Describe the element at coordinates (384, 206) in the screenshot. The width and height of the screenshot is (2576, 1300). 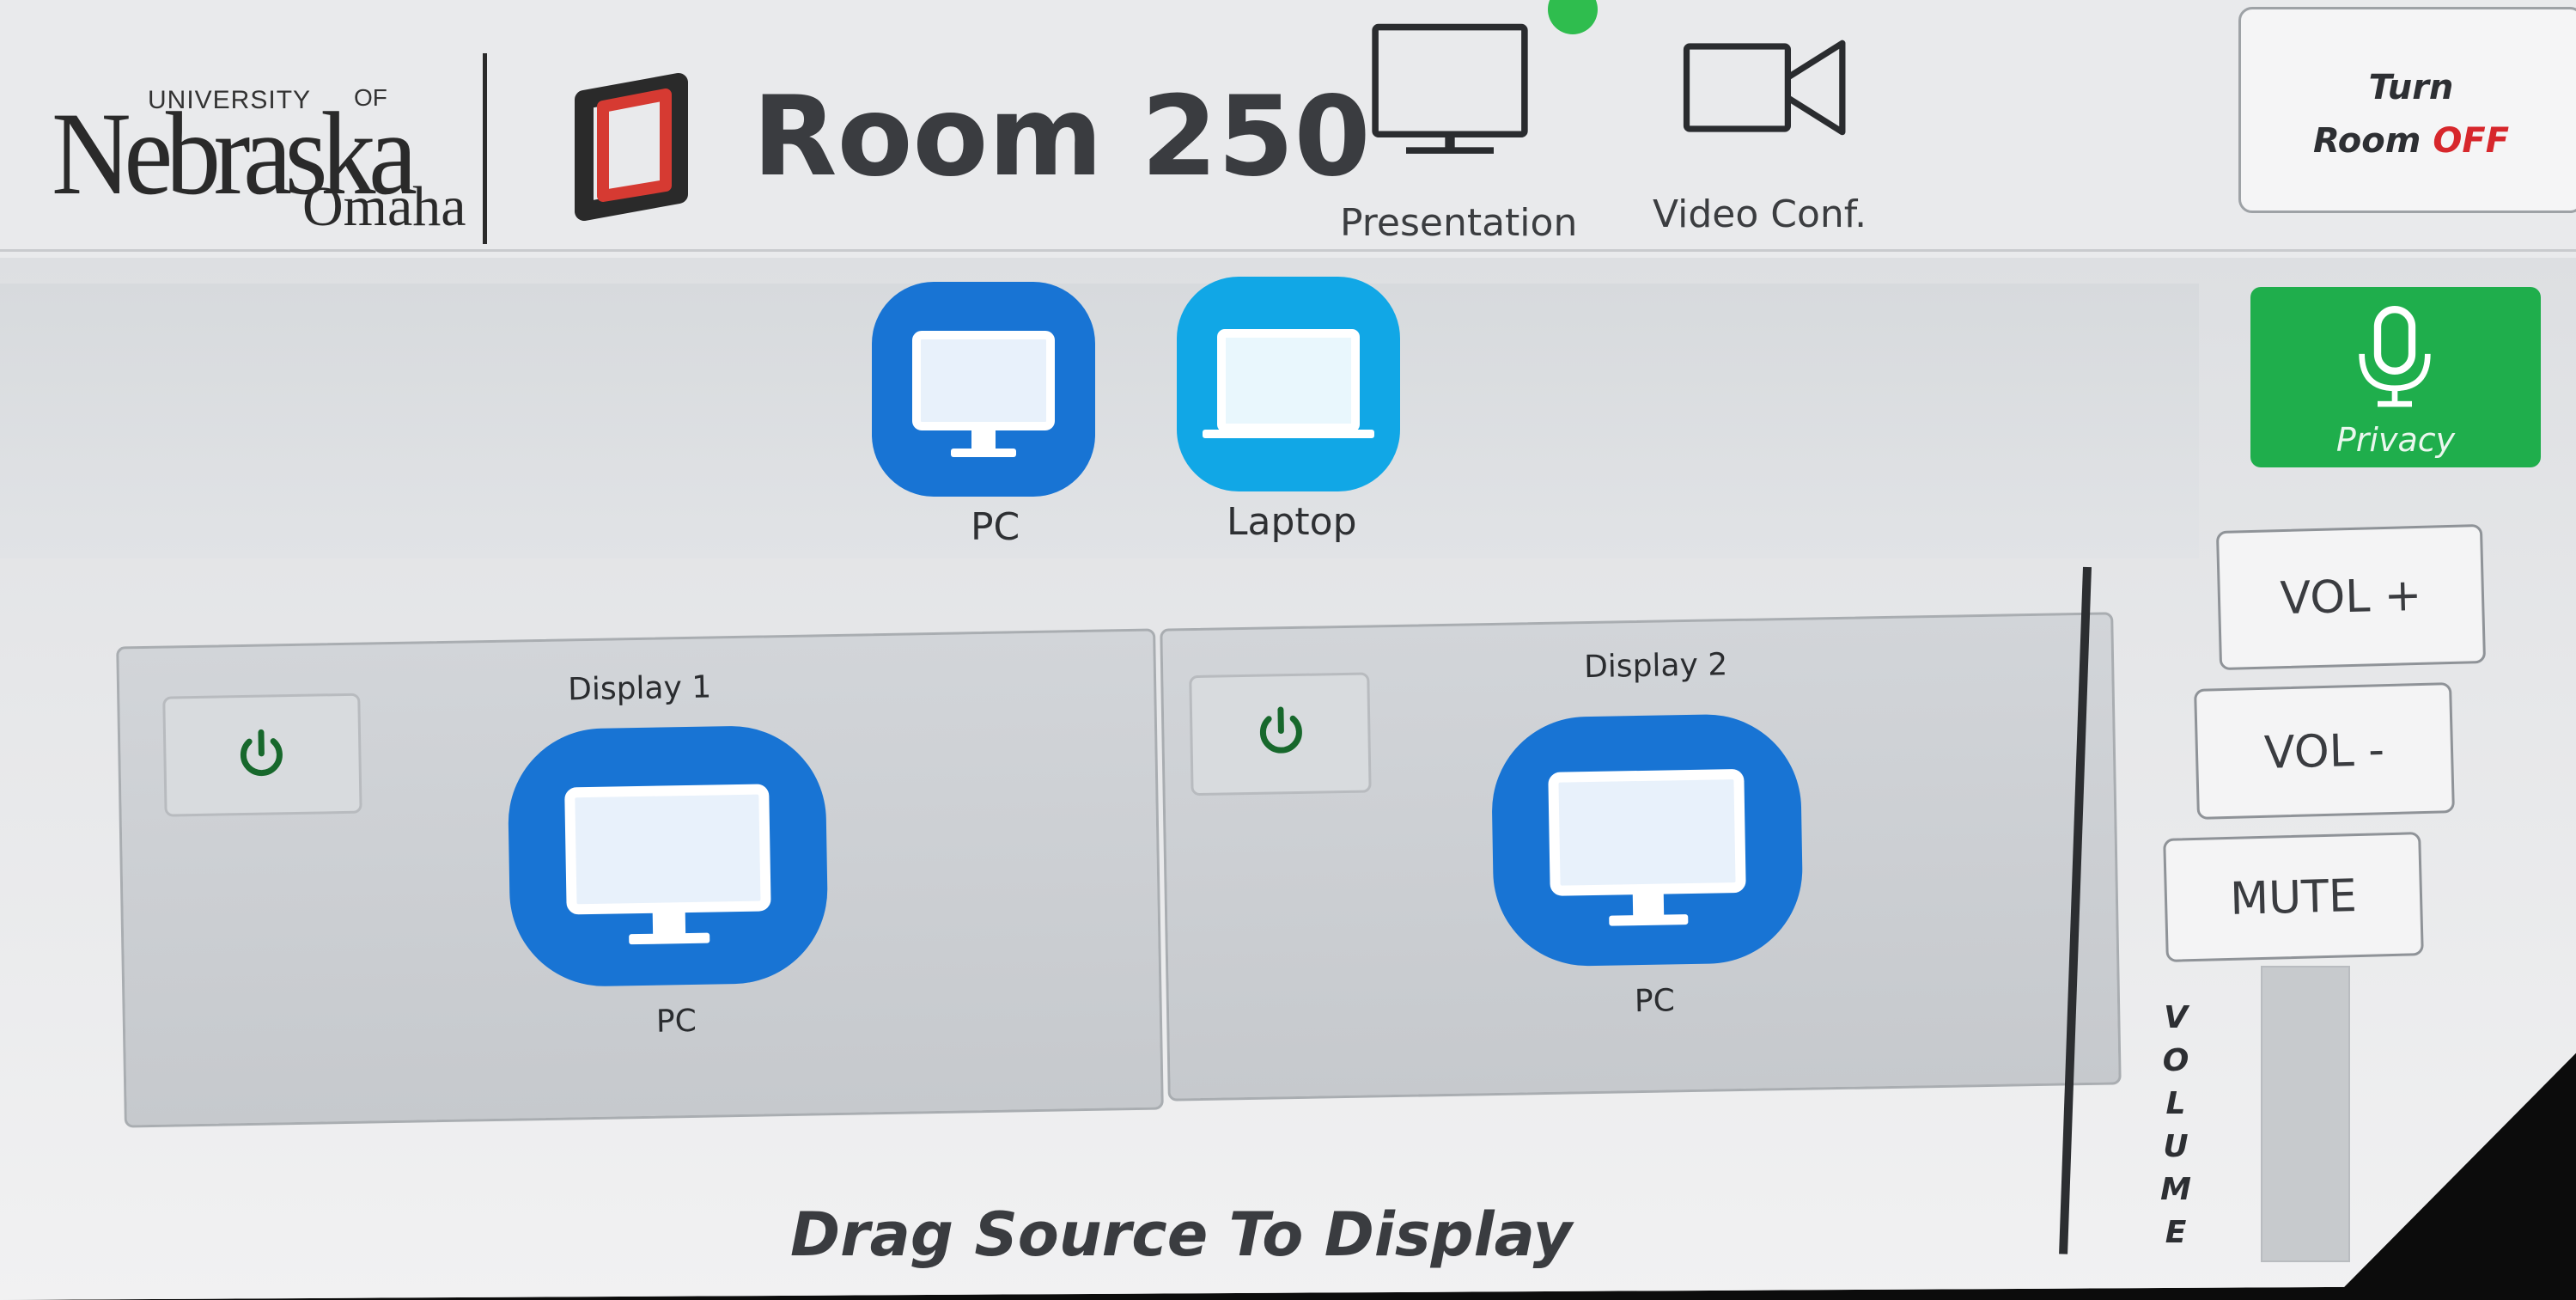
I see `logo-city-text: Omaha` at that location.